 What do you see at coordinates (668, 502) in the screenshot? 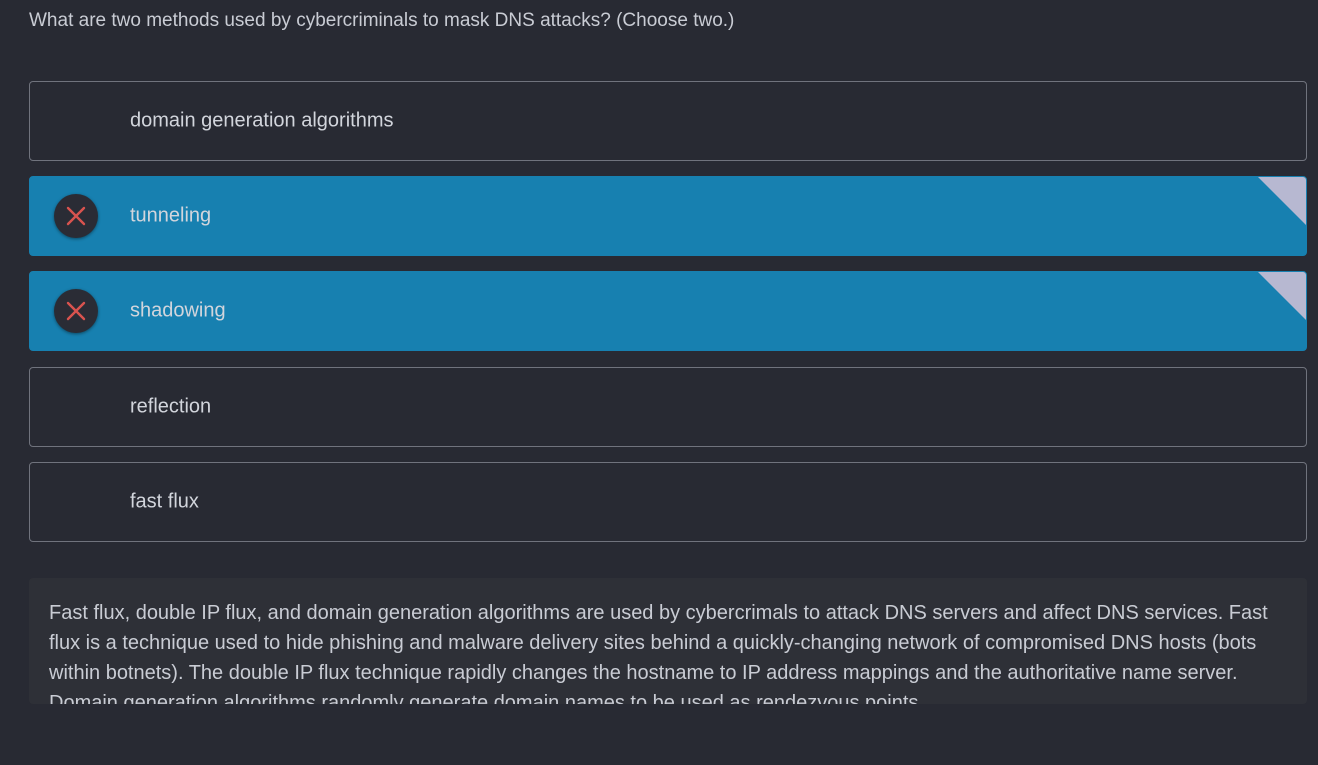
I see `option-fast-flux: fast flux` at bounding box center [668, 502].